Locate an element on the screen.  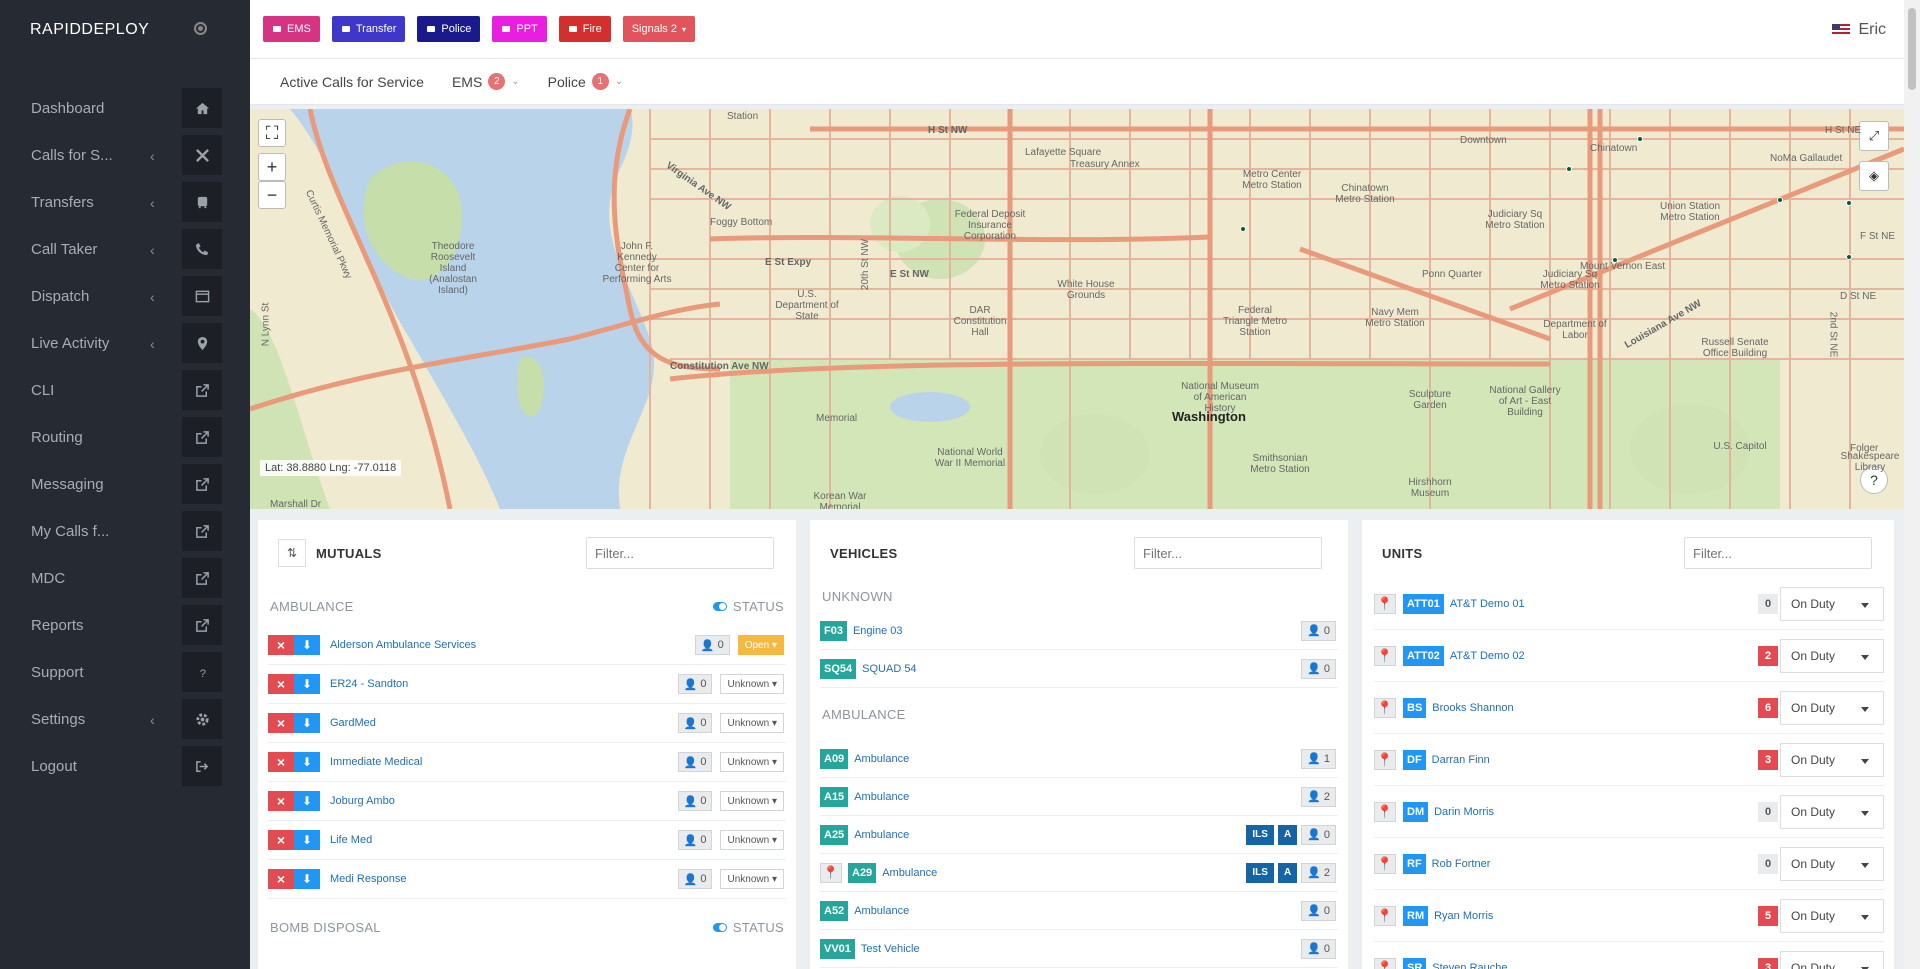
unit-name: AT&T Demo 01 is located at coordinates (1487, 604).